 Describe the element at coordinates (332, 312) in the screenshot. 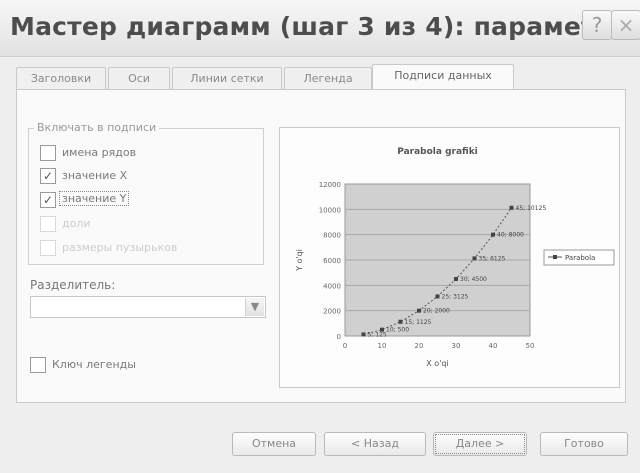

I see `y-tick-label: 2000` at that location.